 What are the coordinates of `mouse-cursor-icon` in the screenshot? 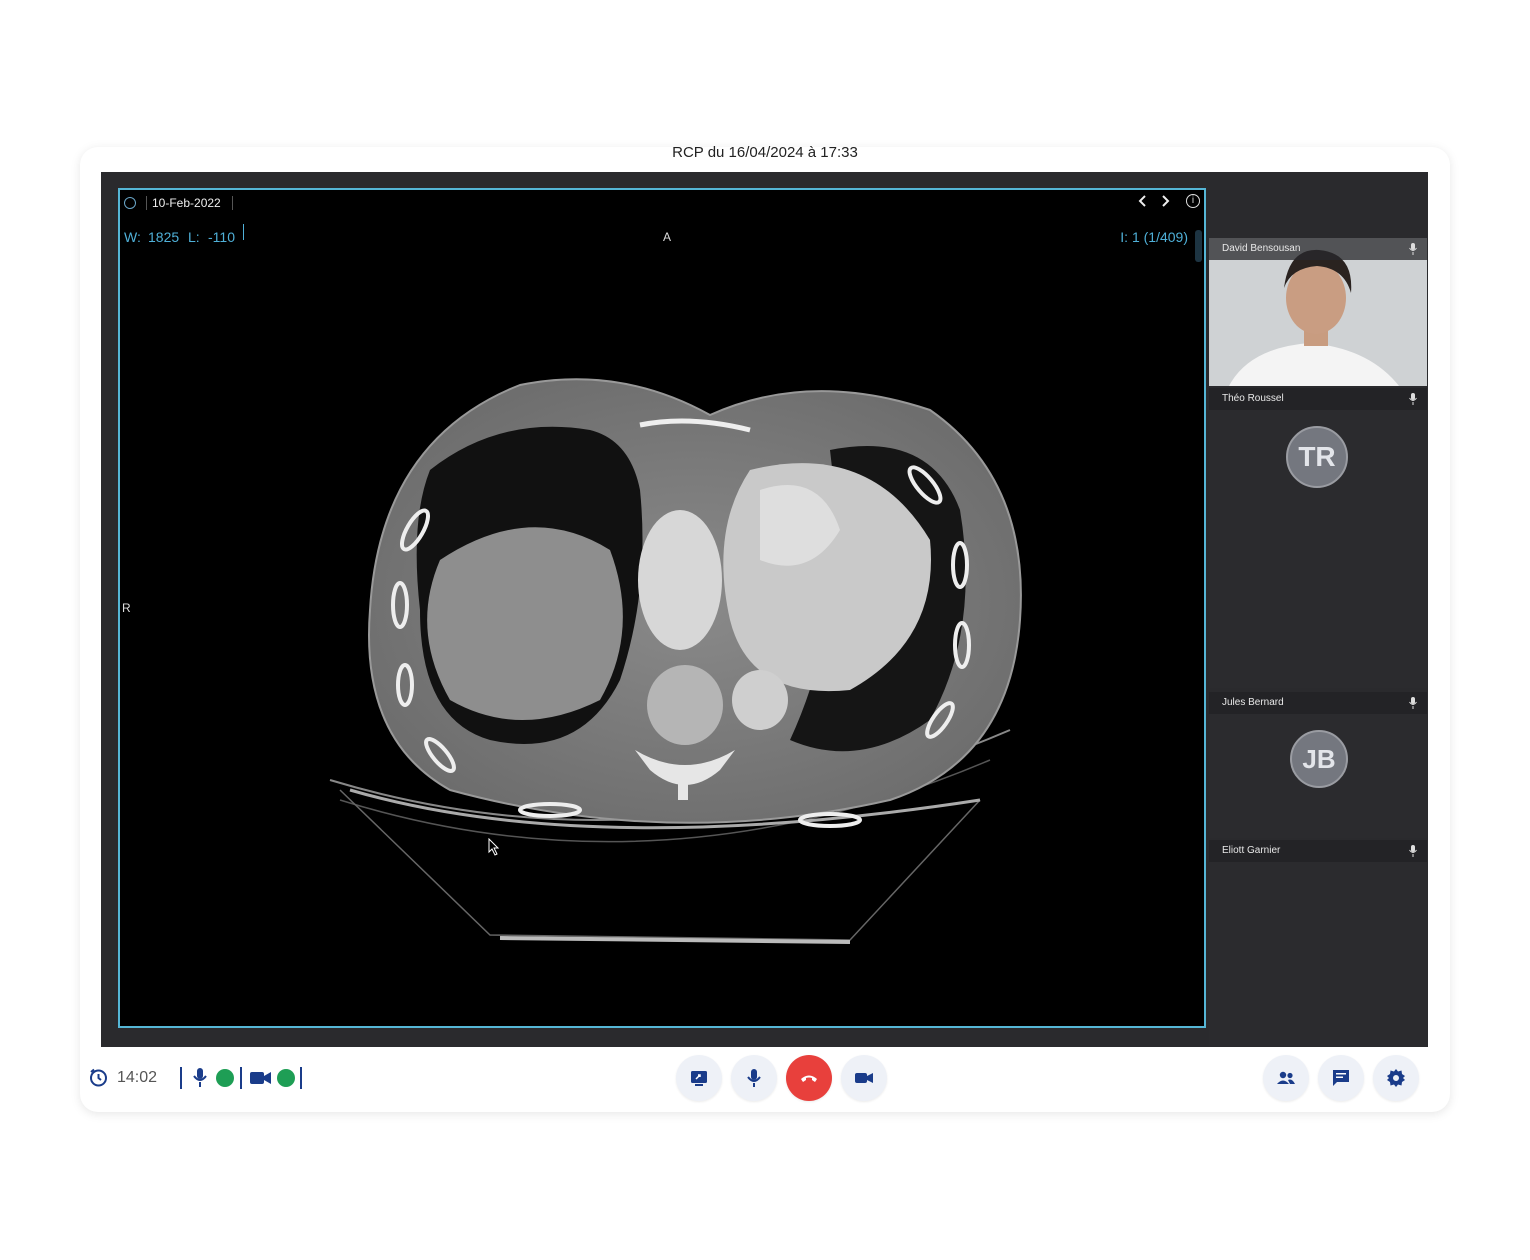 It's located at (494, 847).